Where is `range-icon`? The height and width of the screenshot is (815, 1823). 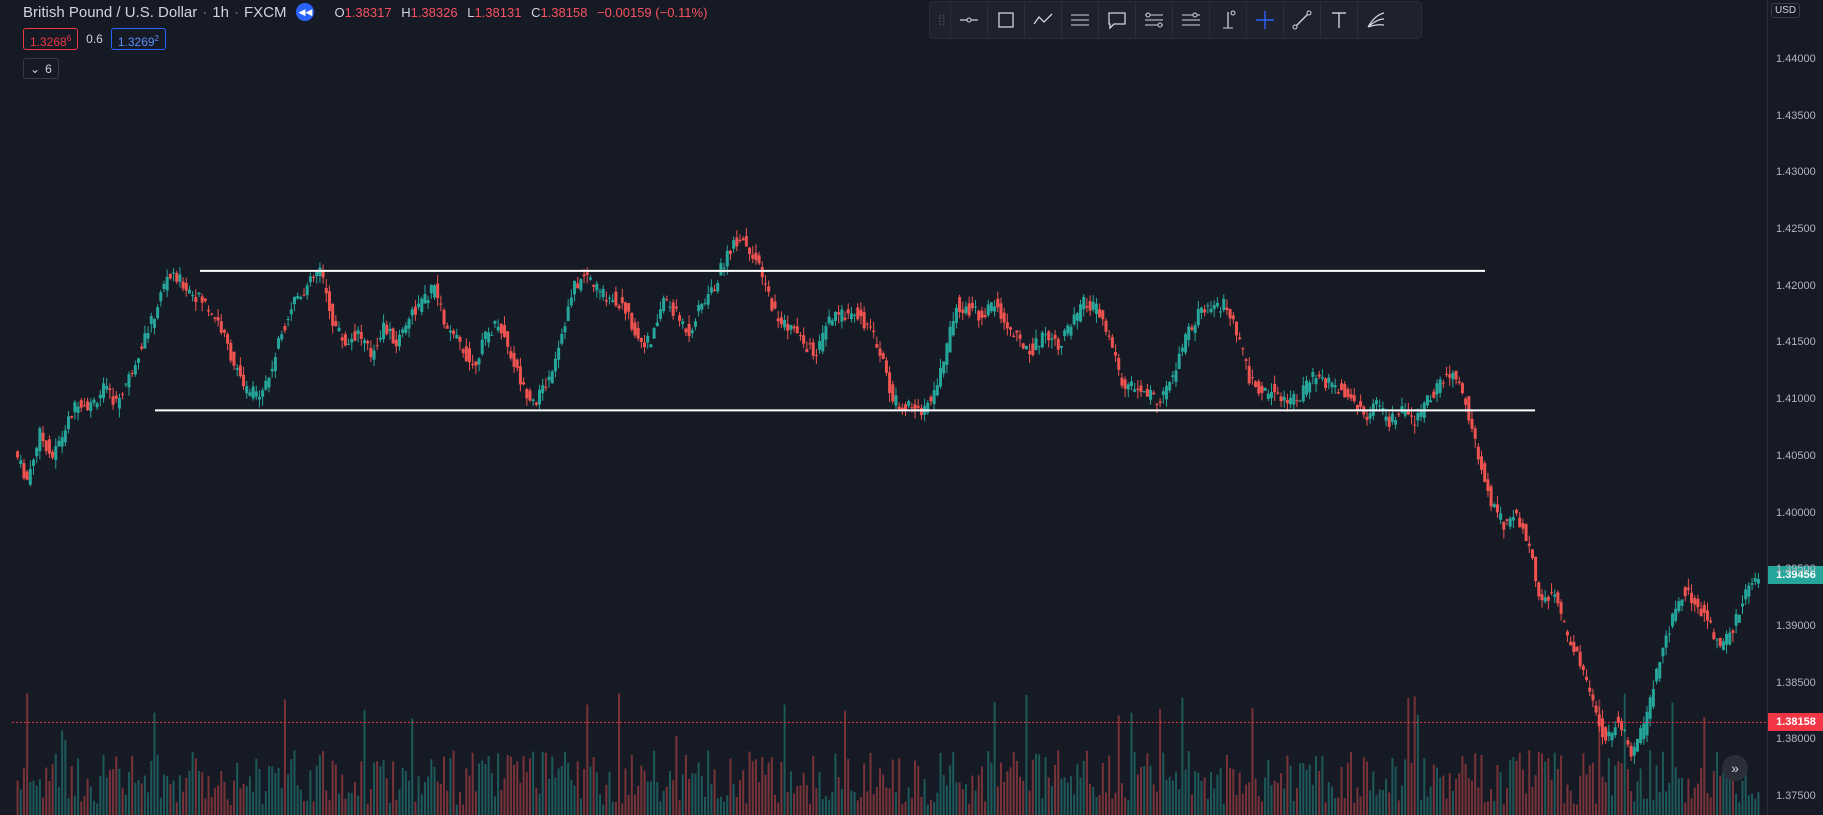
range-icon is located at coordinates (1190, 20).